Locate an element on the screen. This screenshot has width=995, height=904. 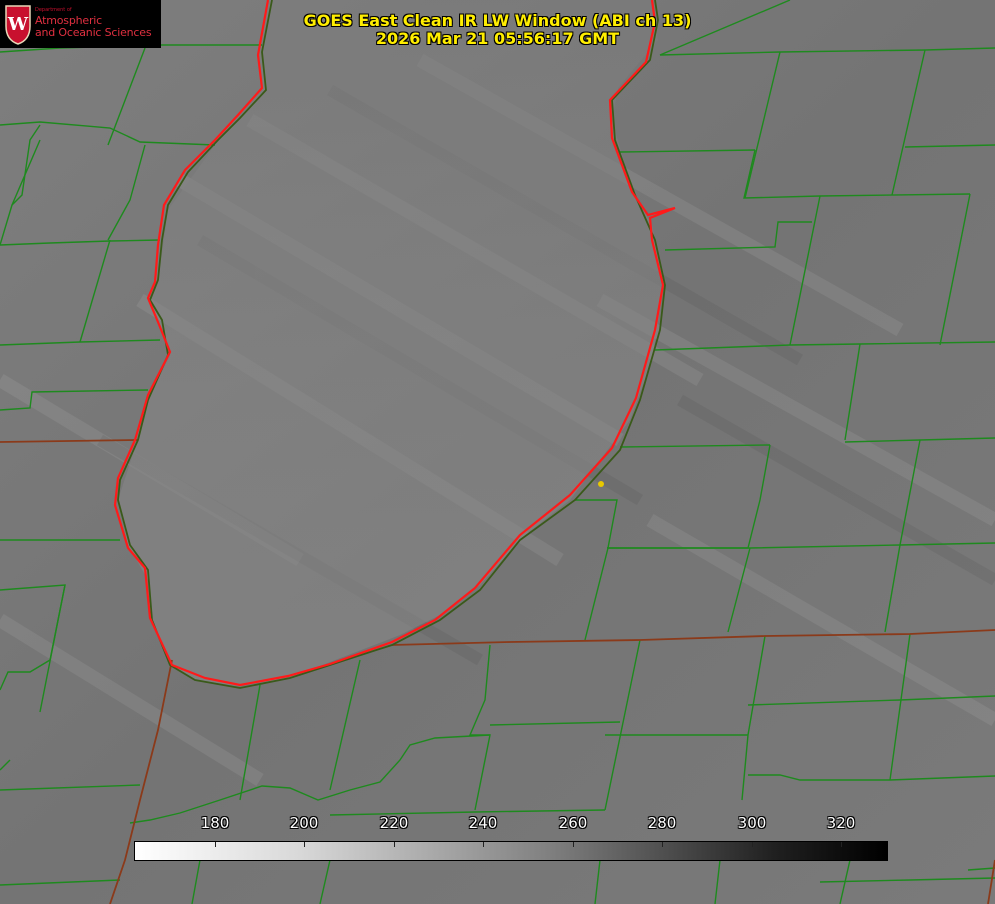
image-timestamp: 2026 Mar 21 05:56:17 GMT is located at coordinates (497, 38).